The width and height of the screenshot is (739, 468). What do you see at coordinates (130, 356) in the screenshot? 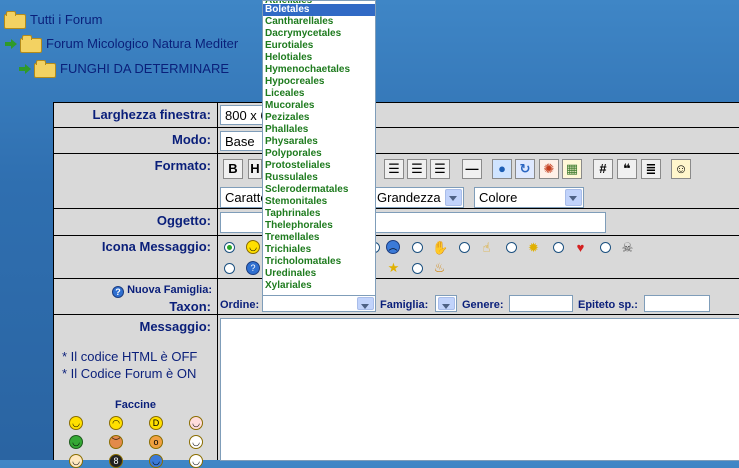
I see `html-code-note: * Il codice HTML è OFF` at bounding box center [130, 356].